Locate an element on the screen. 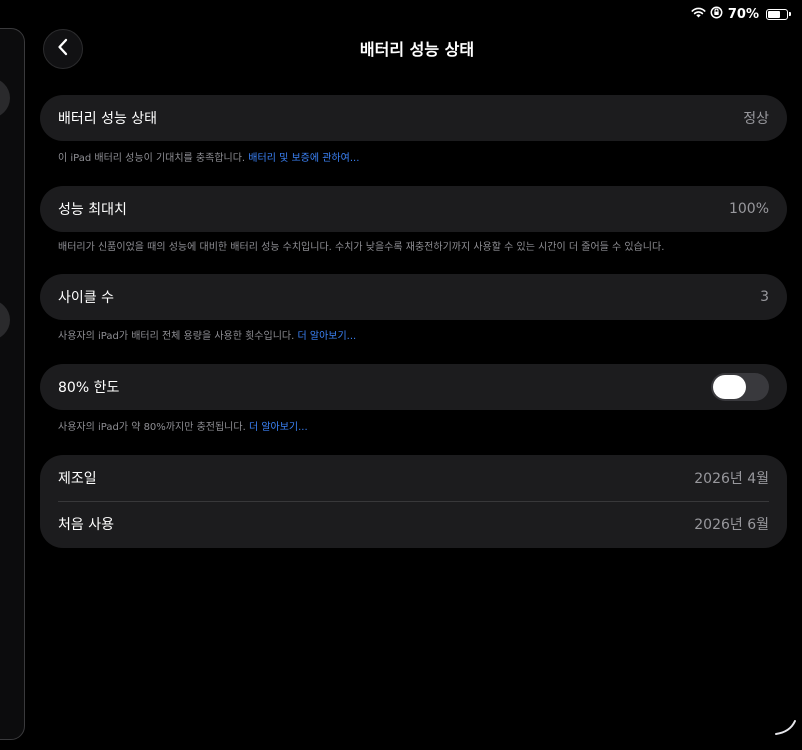 Image resolution: width=802 pixels, height=750 pixels. cycle-count-footnote-text: 사용자의 iPad가 배터리 전체 용량을 사용한 횟수입니다. is located at coordinates (176, 336).